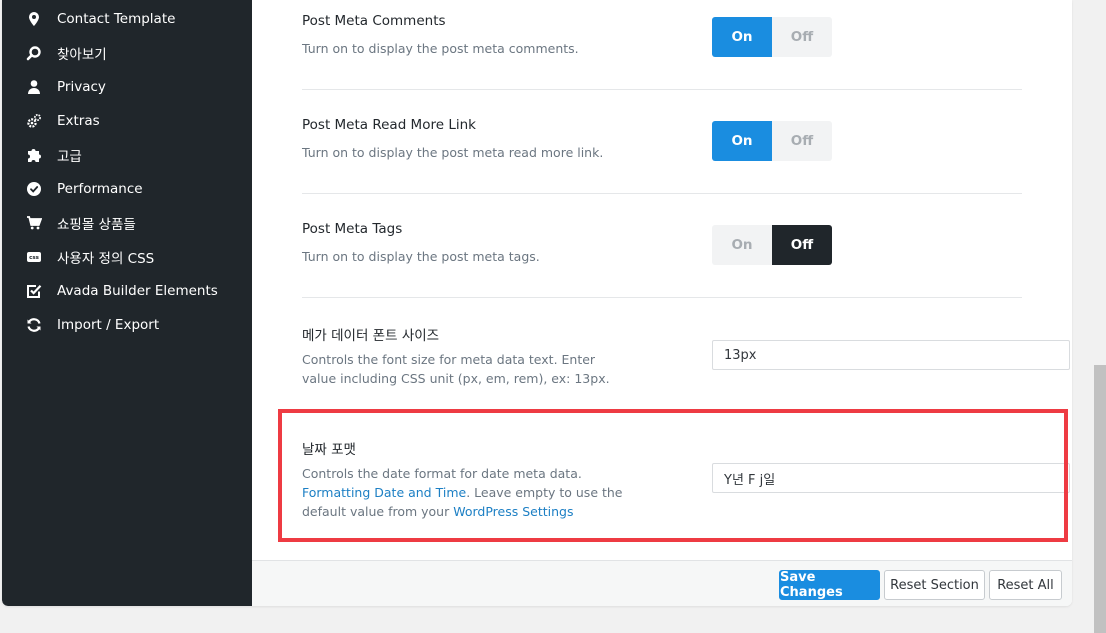 The width and height of the screenshot is (1106, 633). What do you see at coordinates (1100, 499) in the screenshot?
I see `scrollbar-thumb` at bounding box center [1100, 499].